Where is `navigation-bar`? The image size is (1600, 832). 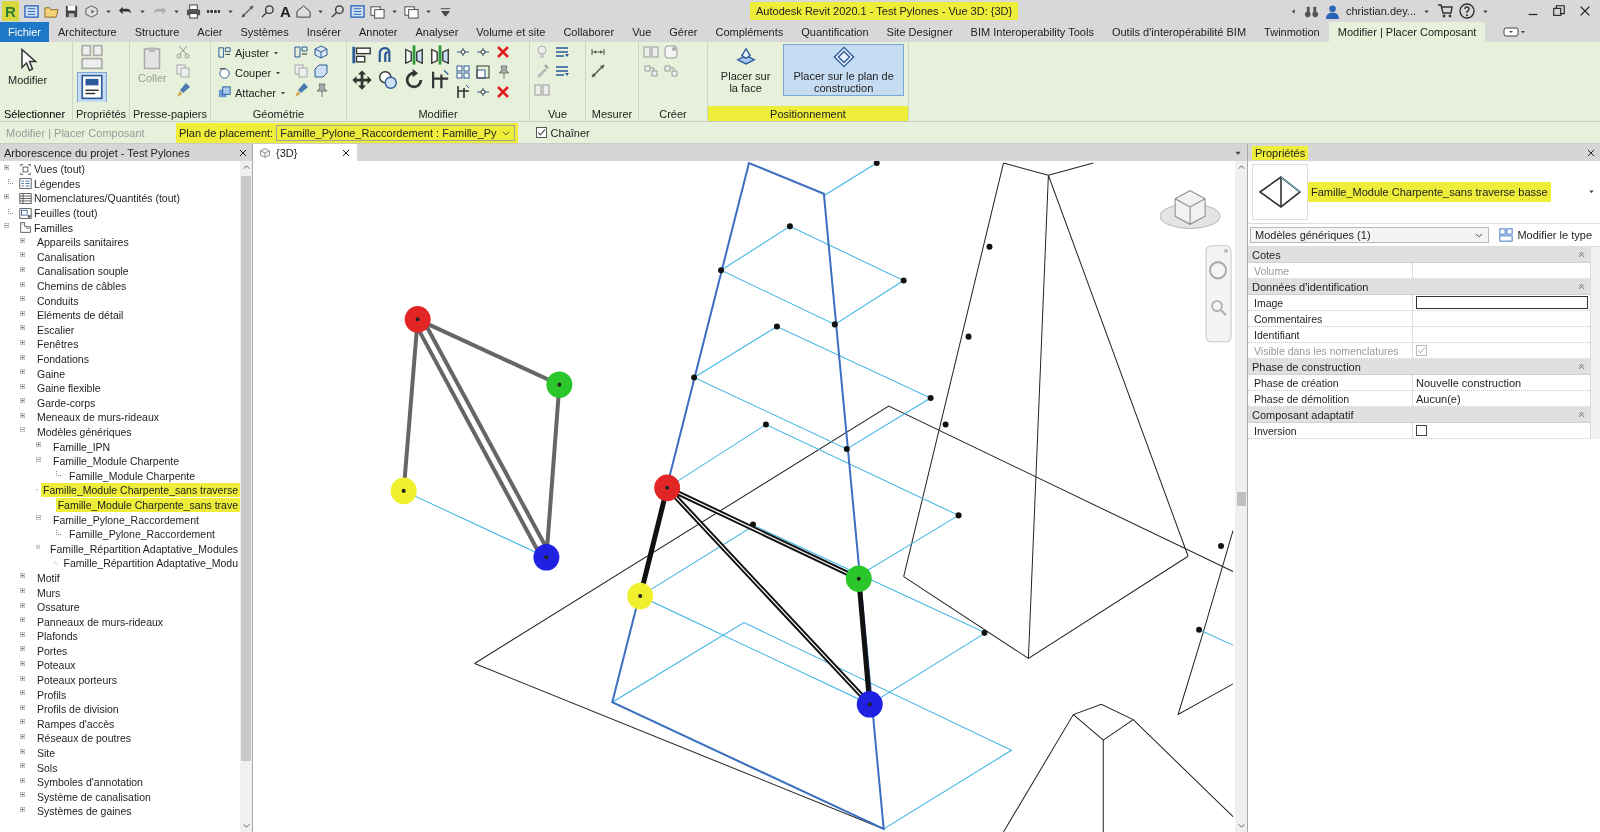 navigation-bar is located at coordinates (1218, 294).